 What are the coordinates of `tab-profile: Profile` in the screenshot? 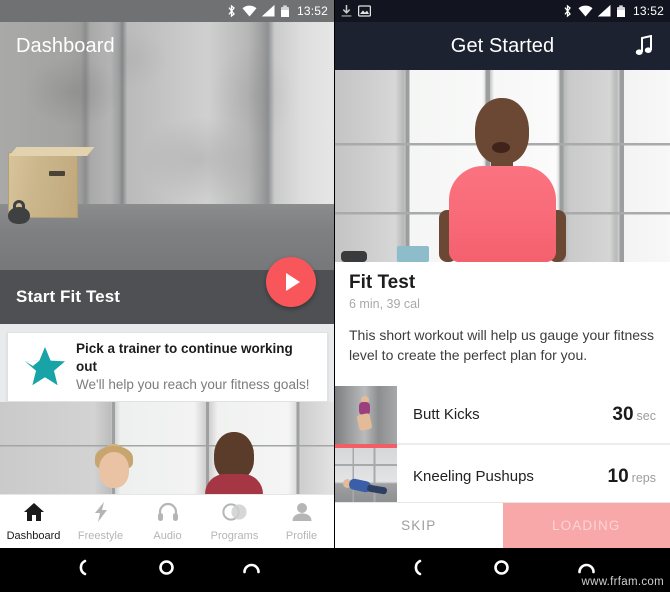 It's located at (301, 522).